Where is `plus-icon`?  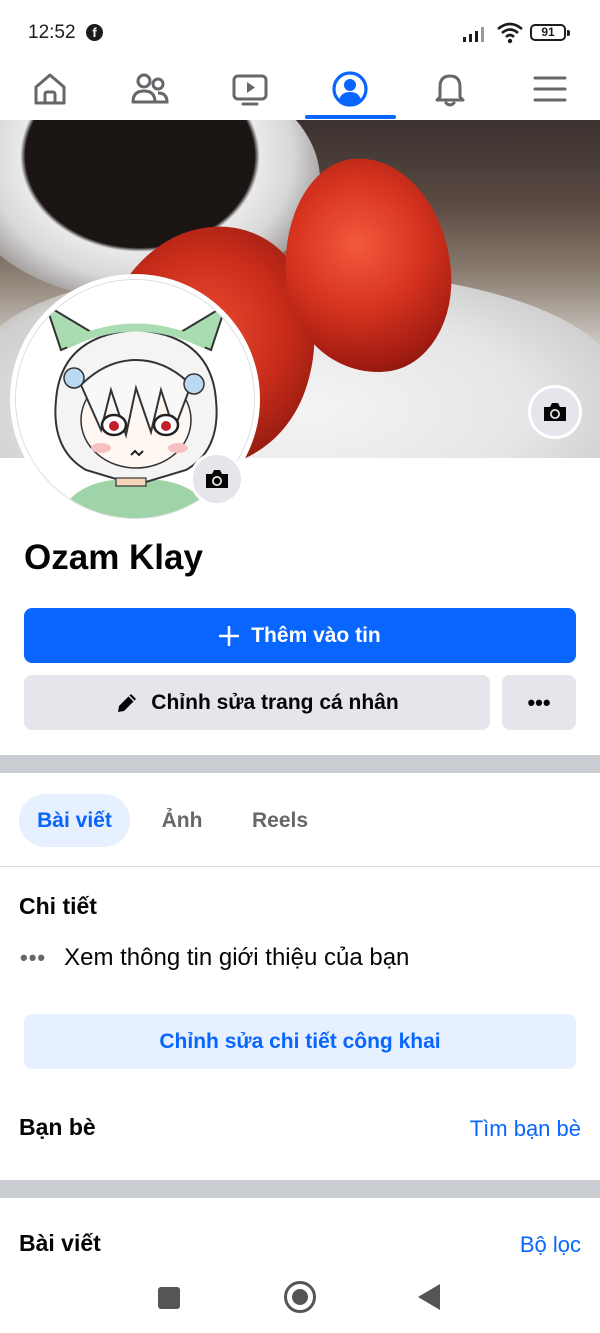 plus-icon is located at coordinates (229, 635).